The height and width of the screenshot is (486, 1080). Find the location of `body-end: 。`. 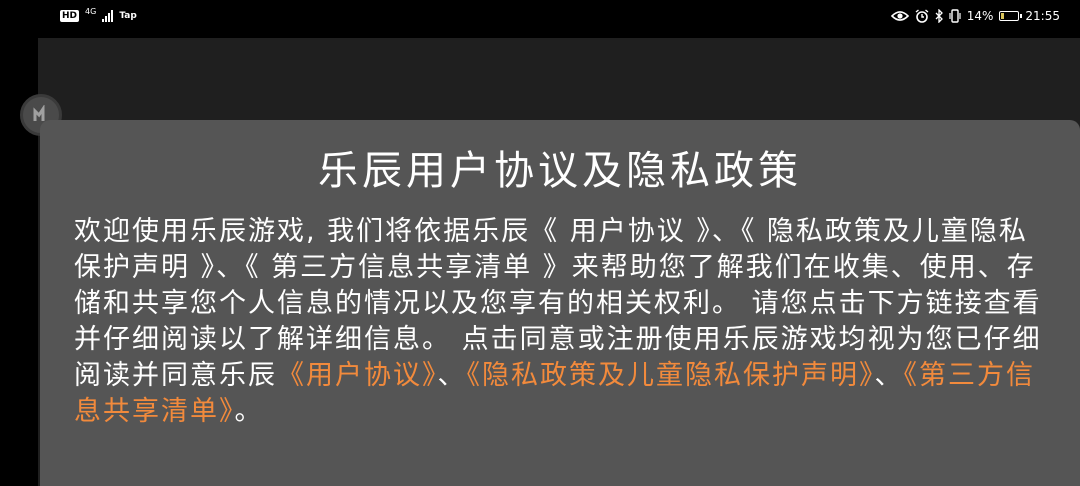

body-end: 。 is located at coordinates (249, 411).